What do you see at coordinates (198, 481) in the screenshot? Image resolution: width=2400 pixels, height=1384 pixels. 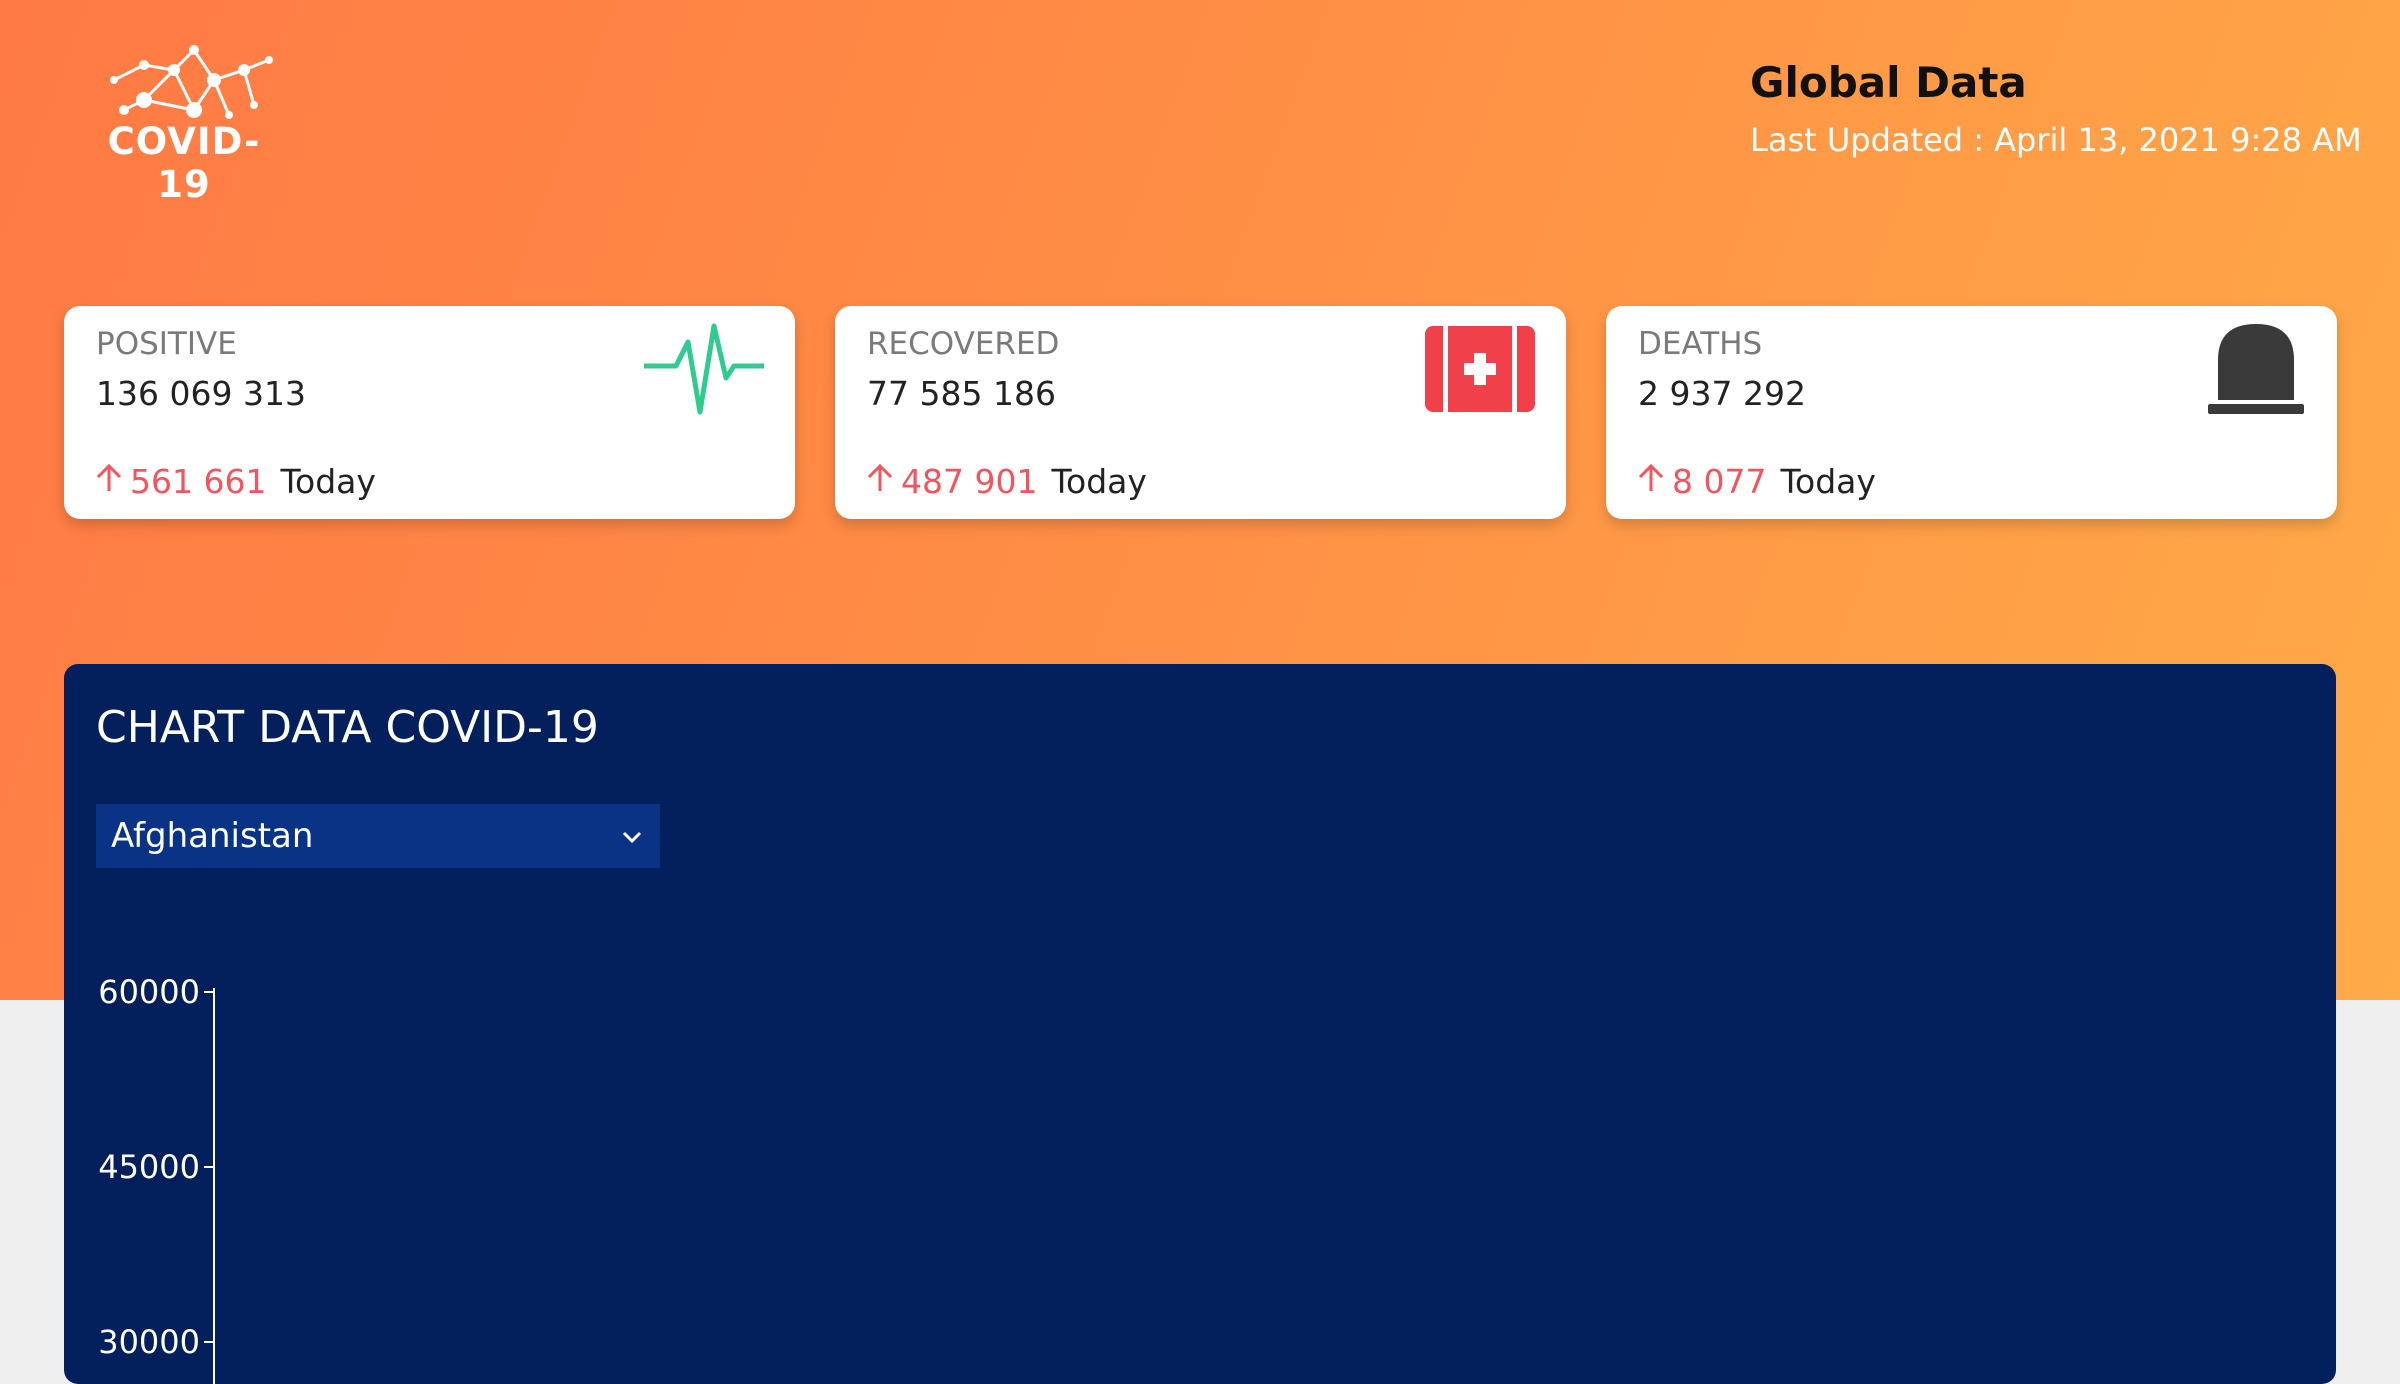 I see `delta-value: 561 661` at bounding box center [198, 481].